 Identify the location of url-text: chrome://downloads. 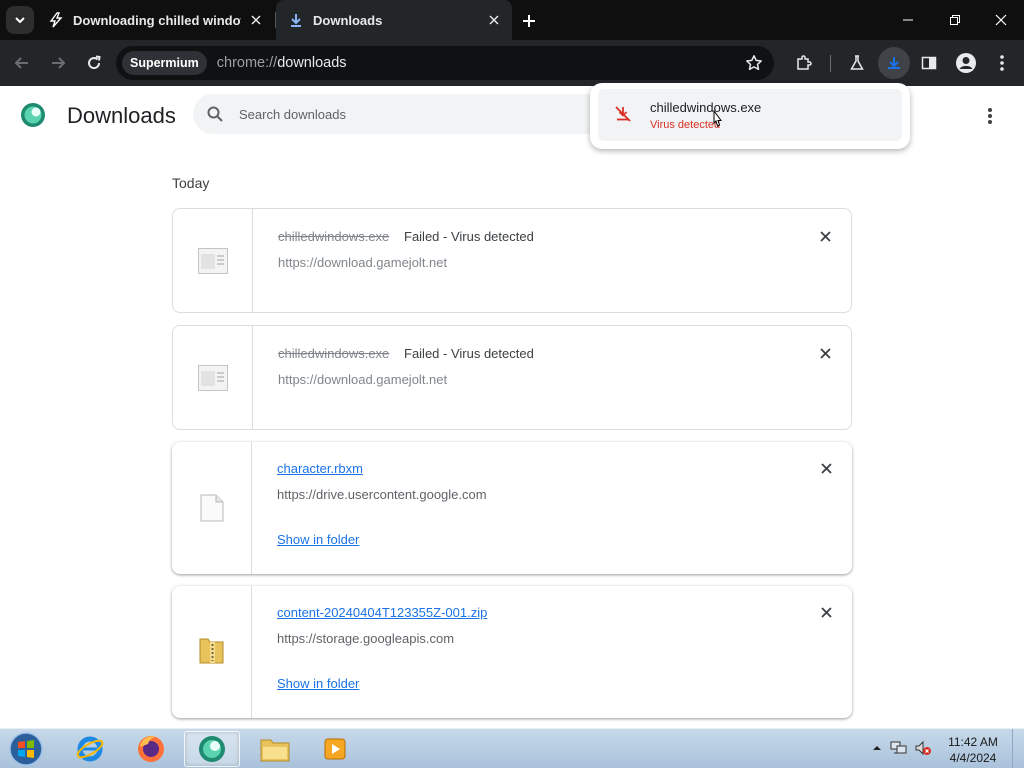
(282, 63).